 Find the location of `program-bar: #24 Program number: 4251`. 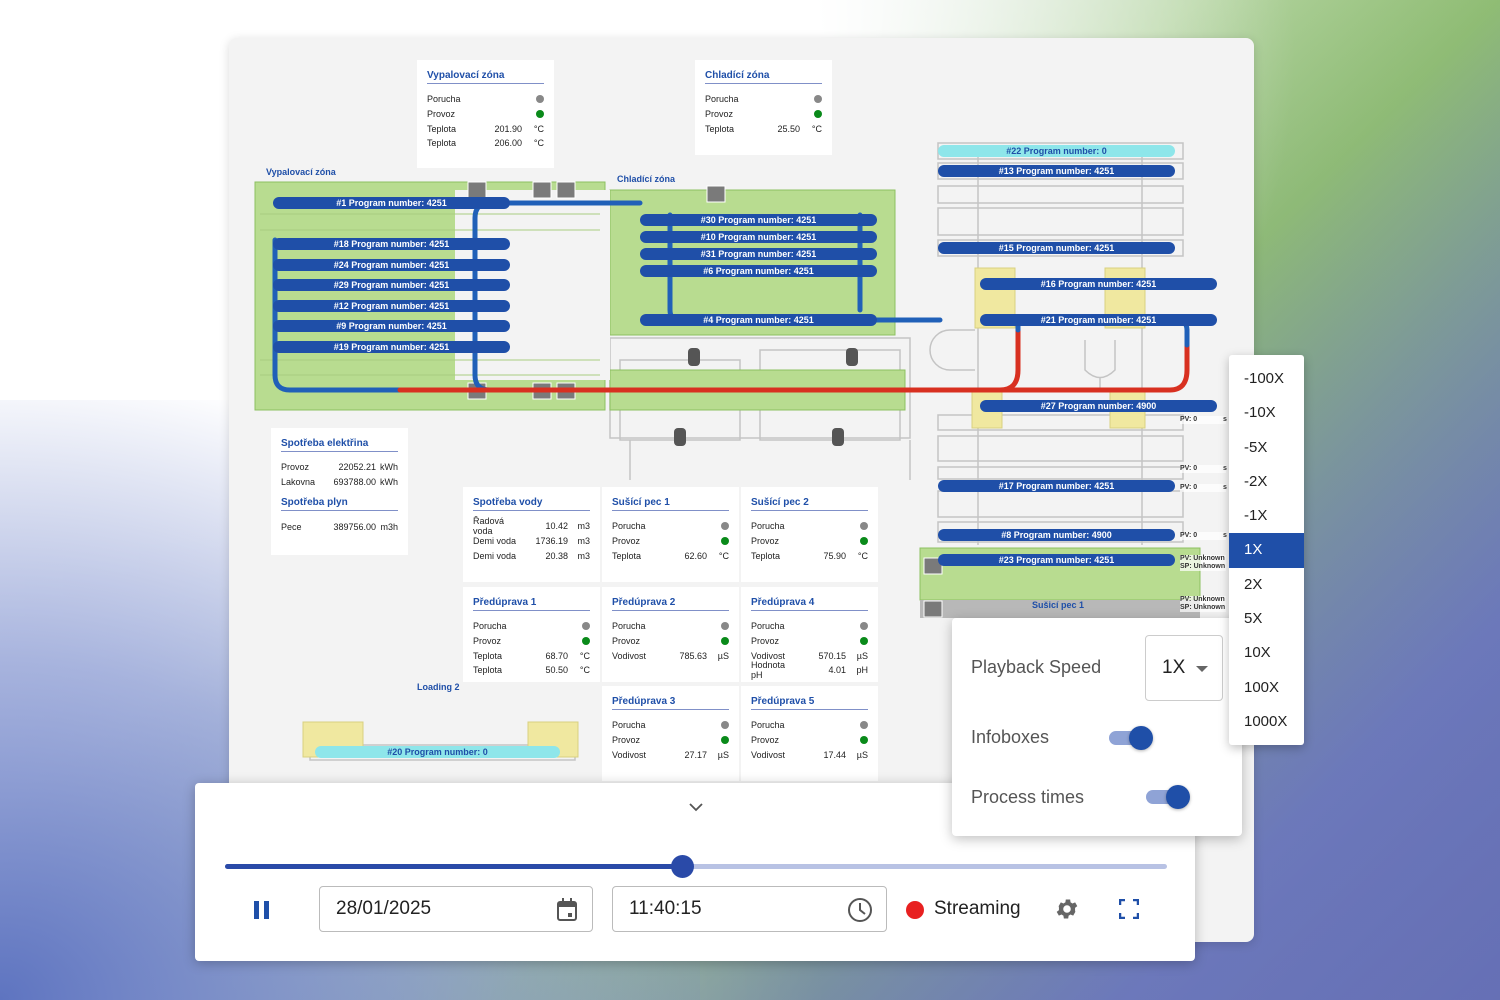

program-bar: #24 Program number: 4251 is located at coordinates (391, 265).